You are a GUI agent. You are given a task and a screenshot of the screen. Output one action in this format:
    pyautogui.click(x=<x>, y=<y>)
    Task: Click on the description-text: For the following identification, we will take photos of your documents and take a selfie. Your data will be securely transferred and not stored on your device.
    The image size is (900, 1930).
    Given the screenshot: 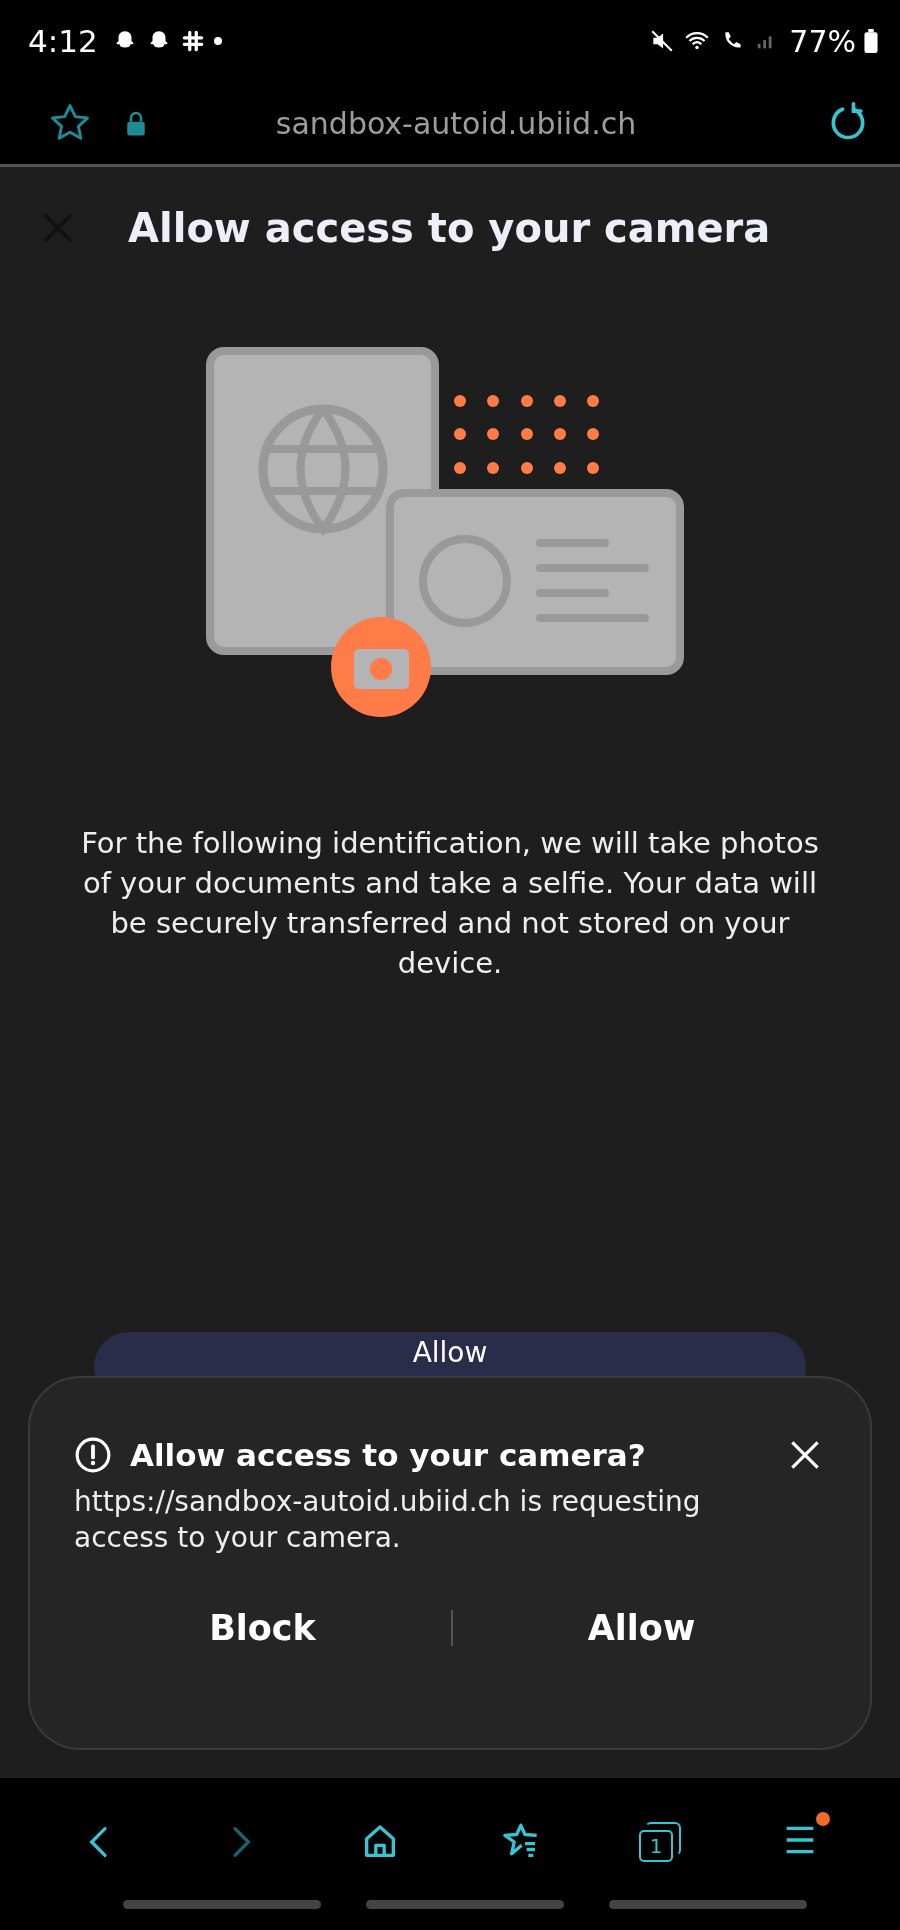 What is the action you would take?
    pyautogui.click(x=450, y=903)
    